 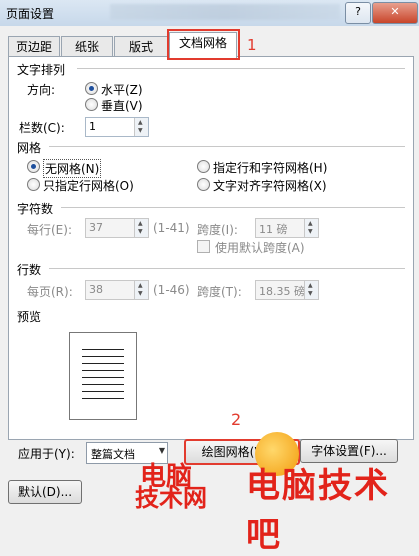 I want to click on direction-label: 方向:, so click(x=41, y=90).